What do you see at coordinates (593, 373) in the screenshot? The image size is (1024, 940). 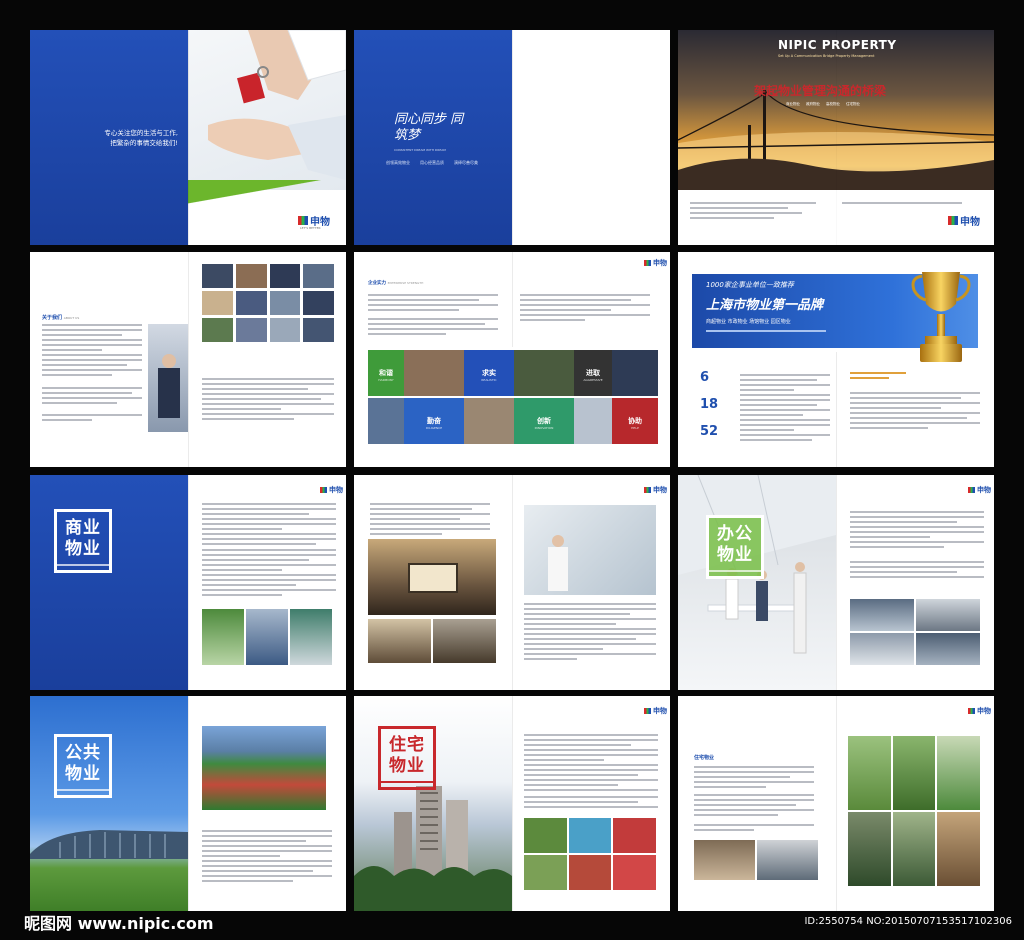 I see `value-tile: 进取 AGGRESSIVE` at bounding box center [593, 373].